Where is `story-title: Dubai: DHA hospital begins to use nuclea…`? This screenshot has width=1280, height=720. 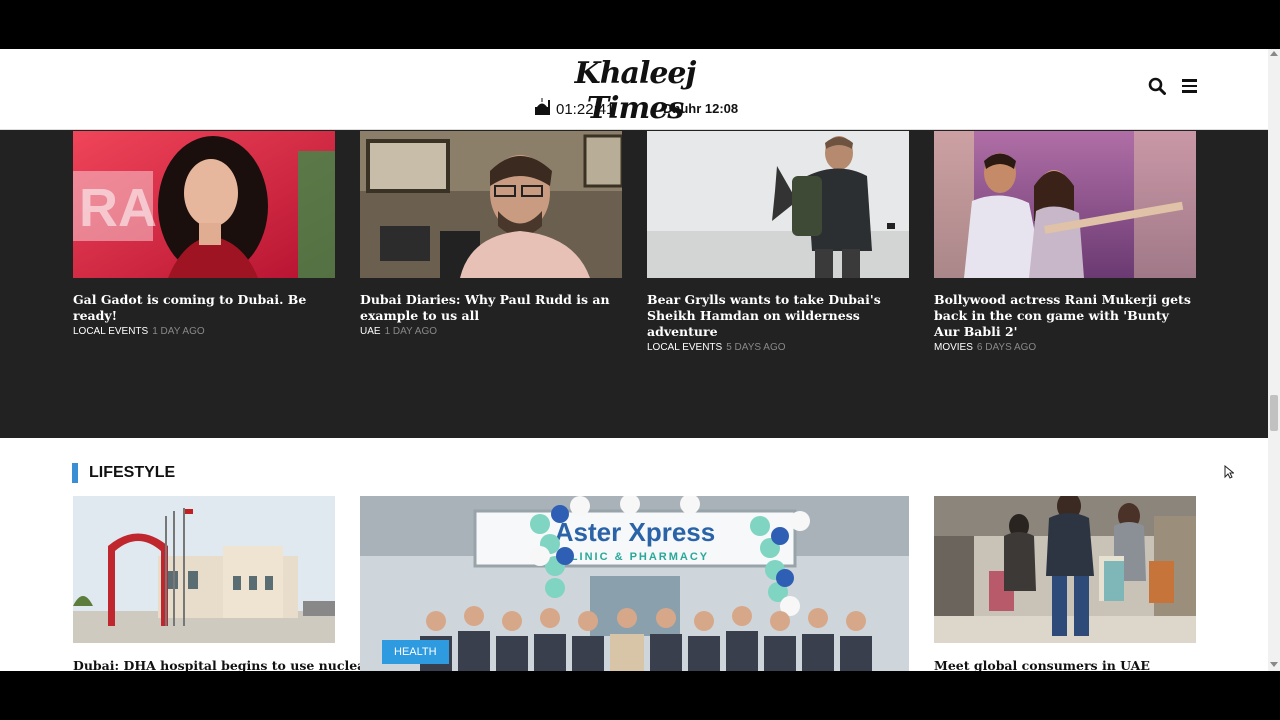
story-title: Dubai: DHA hospital begins to use nuclea… is located at coordinates (222, 664).